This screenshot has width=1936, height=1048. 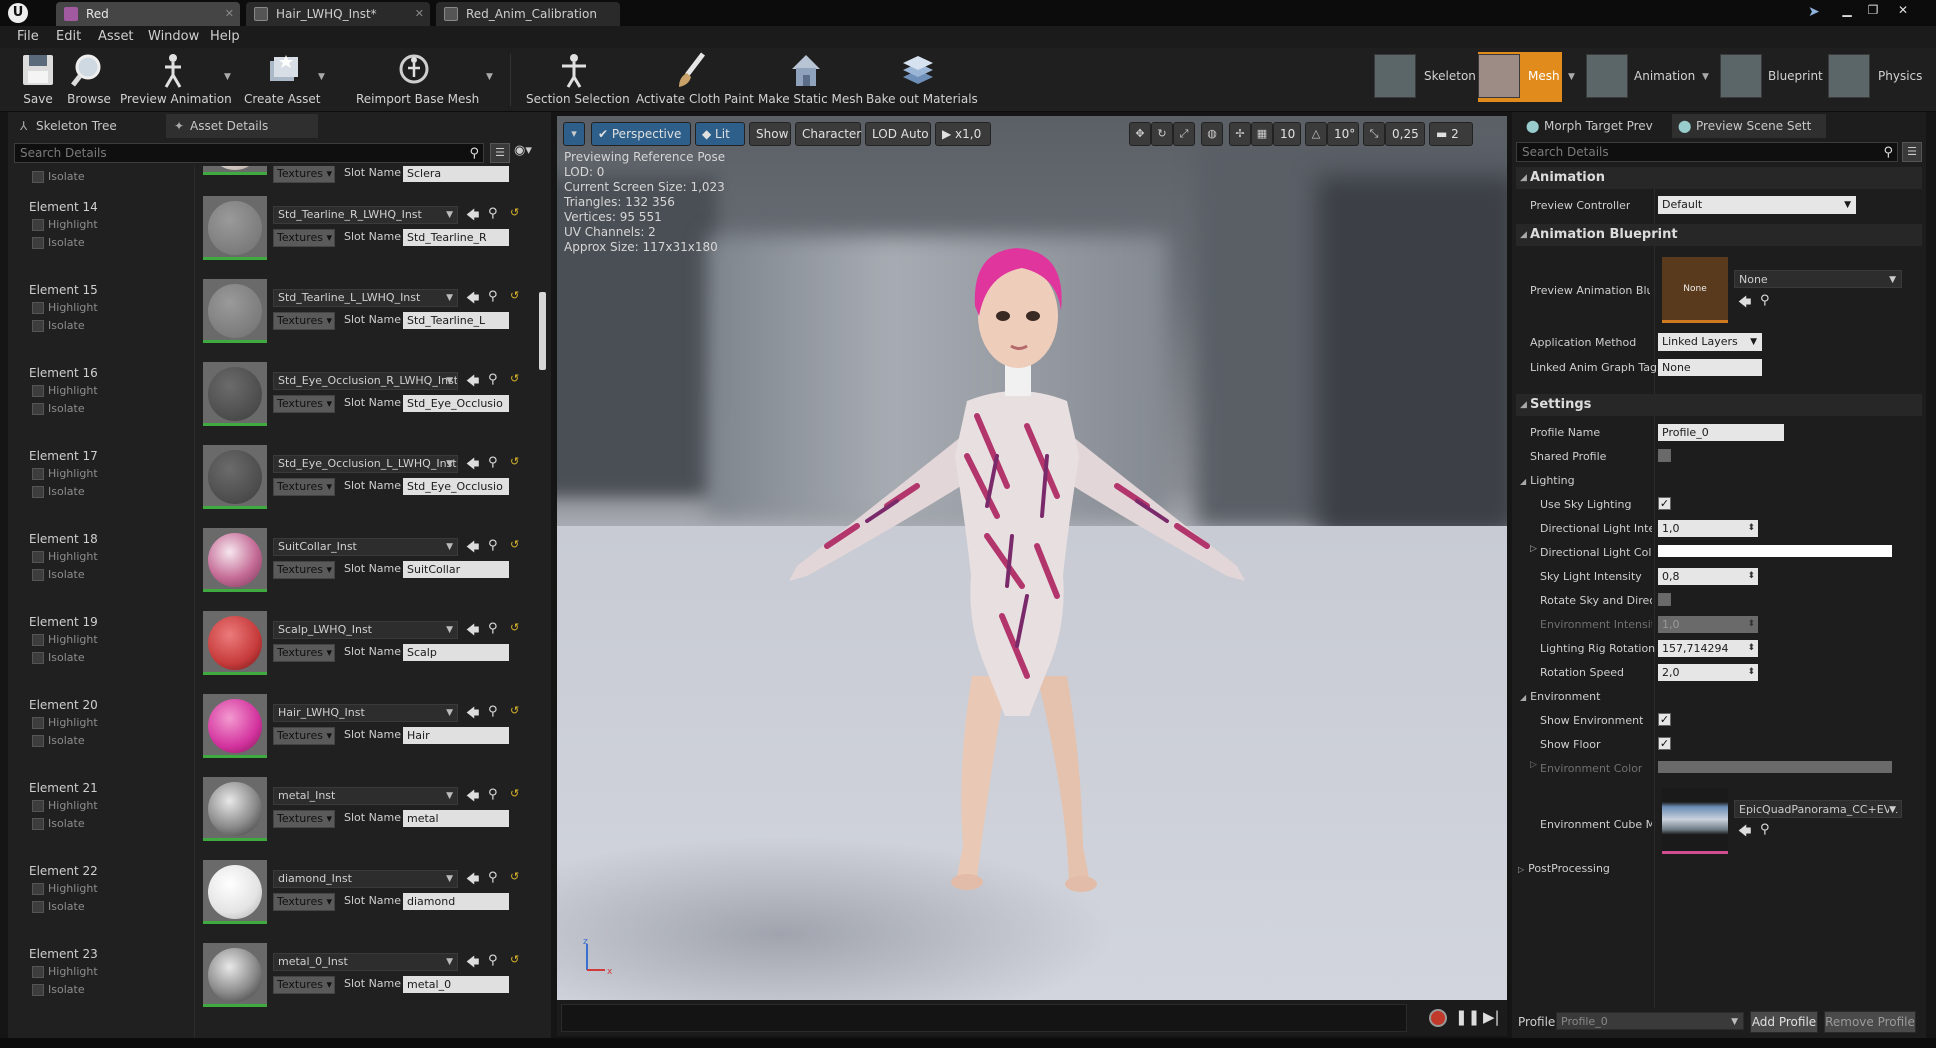 What do you see at coordinates (456, 569) in the screenshot?
I see `slot-name-field: SuitCollar` at bounding box center [456, 569].